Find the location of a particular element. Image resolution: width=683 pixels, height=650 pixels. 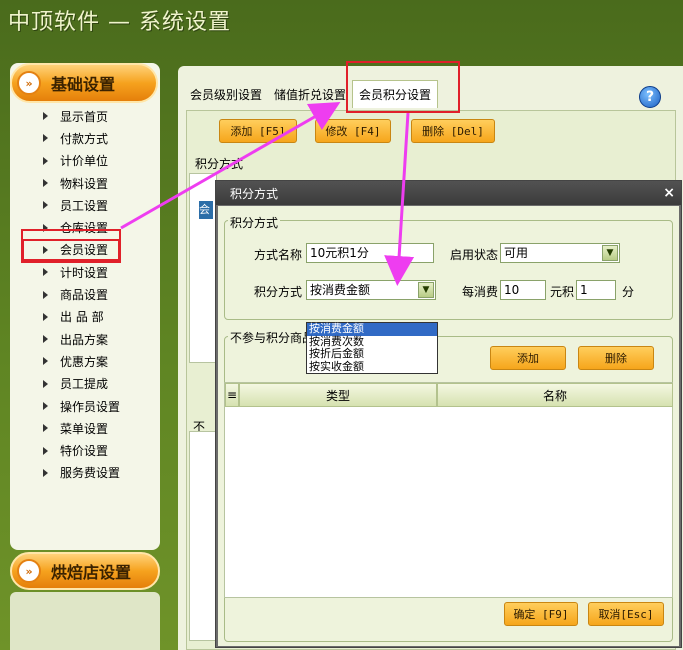

dialog-title: 积分方式 is located at coordinates (254, 193).